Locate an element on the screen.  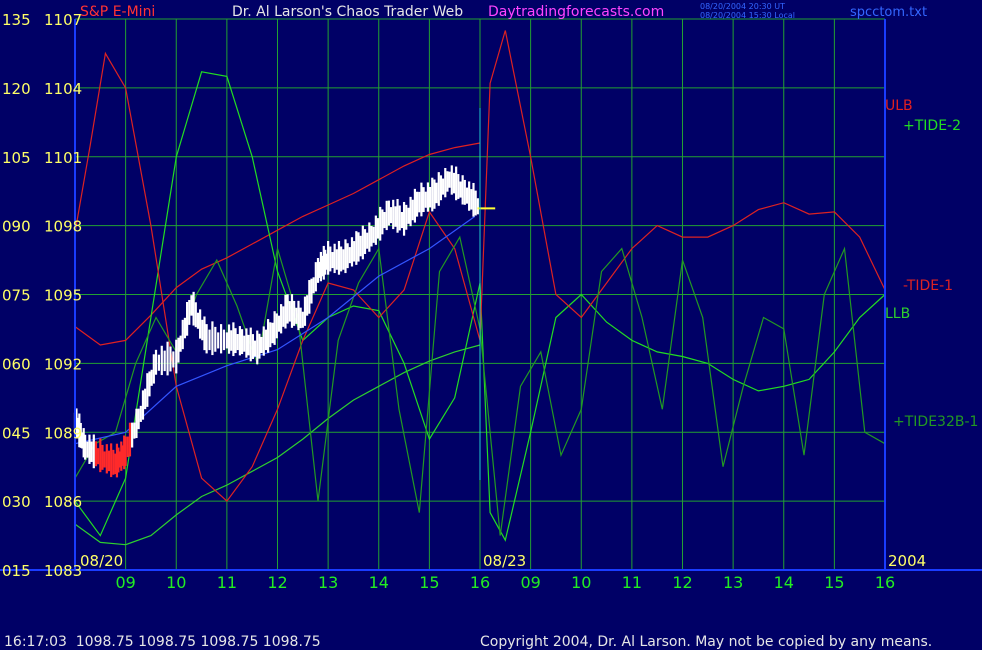
date-label: 2004 is located at coordinates (907, 561).